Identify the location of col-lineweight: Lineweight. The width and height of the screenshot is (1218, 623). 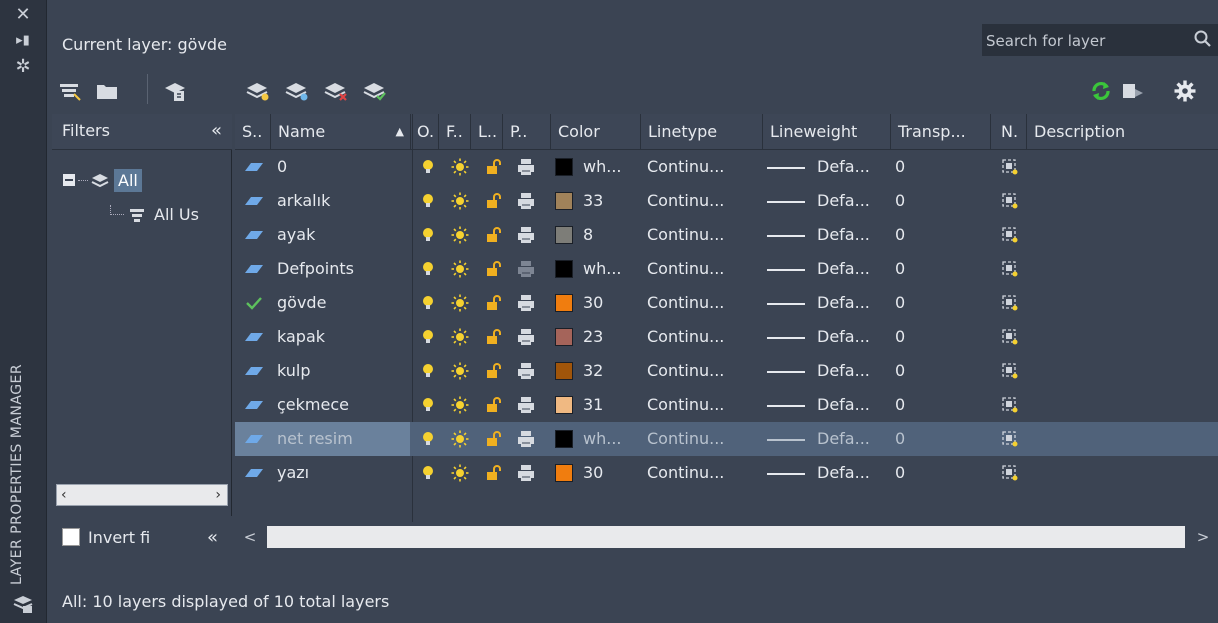
(827, 132).